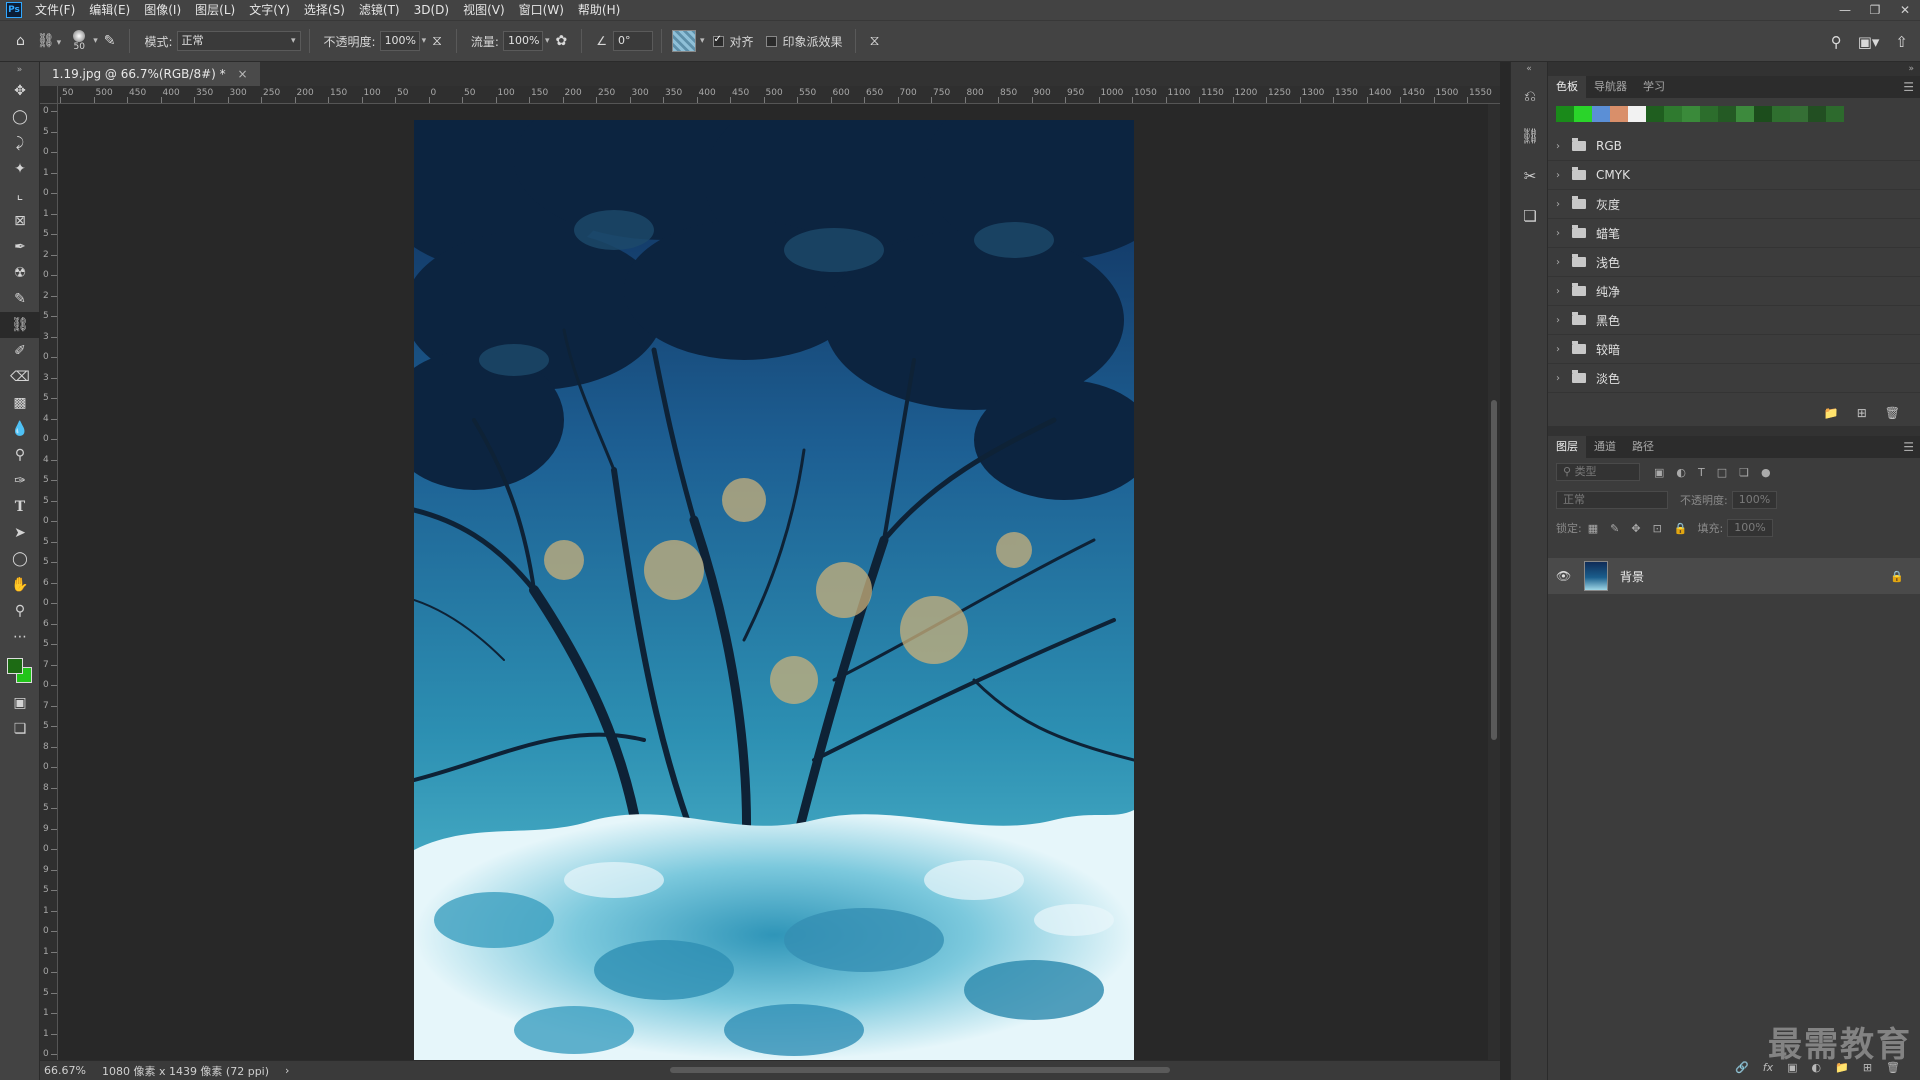 The image size is (1920, 1080). What do you see at coordinates (238, 41) in the screenshot?
I see `mode-select: 正常 ▾` at bounding box center [238, 41].